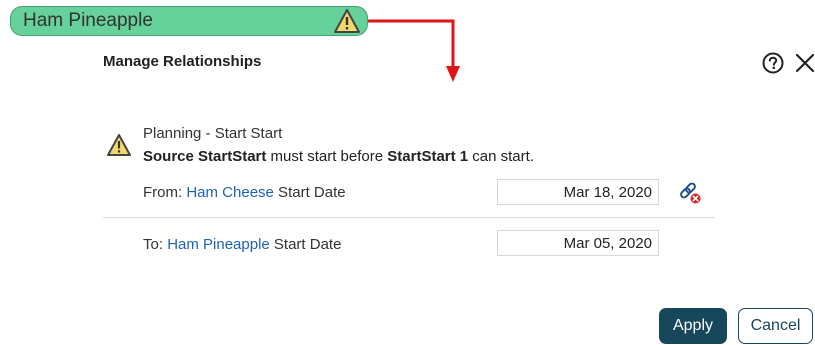 The image size is (815, 345). I want to click on message-middle: must start before, so click(327, 156).